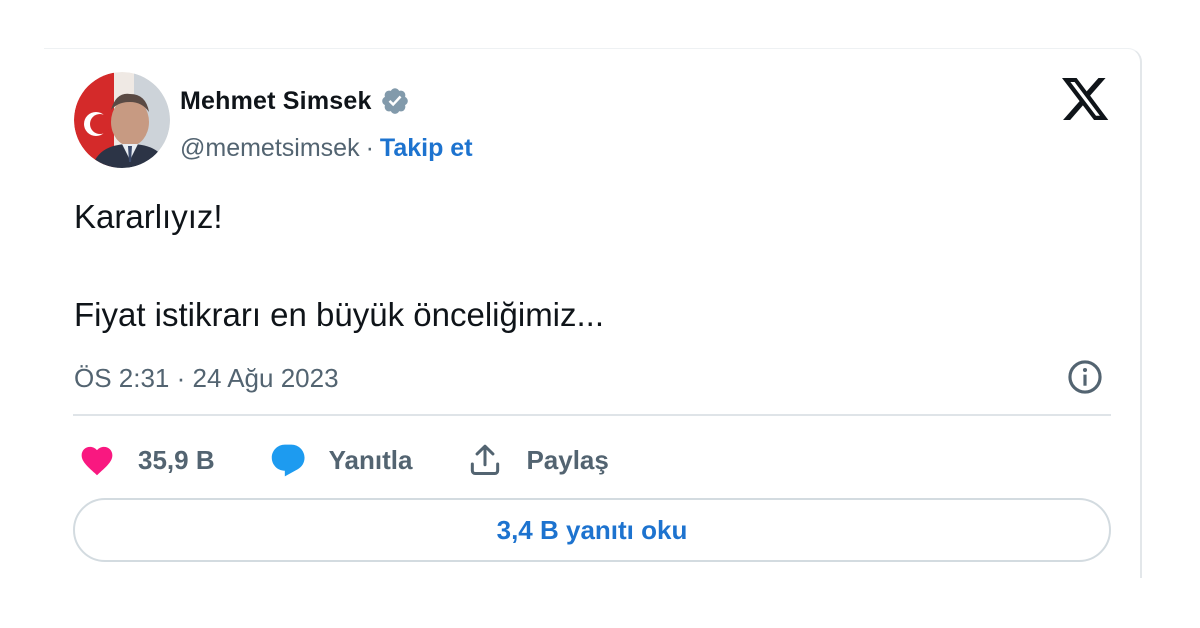 This screenshot has width=1200, height=628. I want to click on verified-badge-icon, so click(394, 101).